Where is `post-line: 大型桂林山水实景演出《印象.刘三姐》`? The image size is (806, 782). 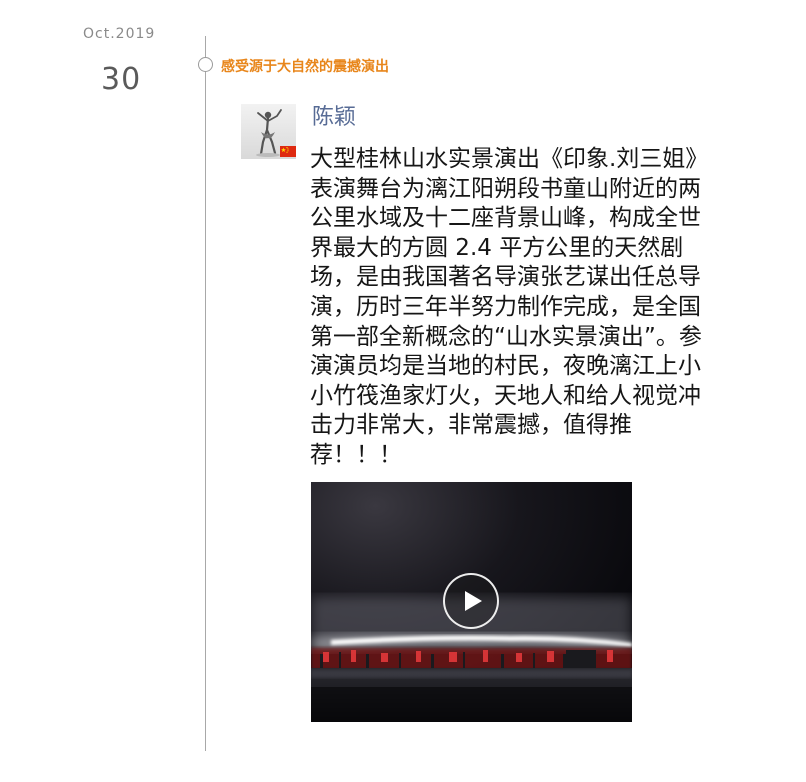
post-line: 大型桂林山水实景演出《印象.刘三姐》 is located at coordinates (509, 159).